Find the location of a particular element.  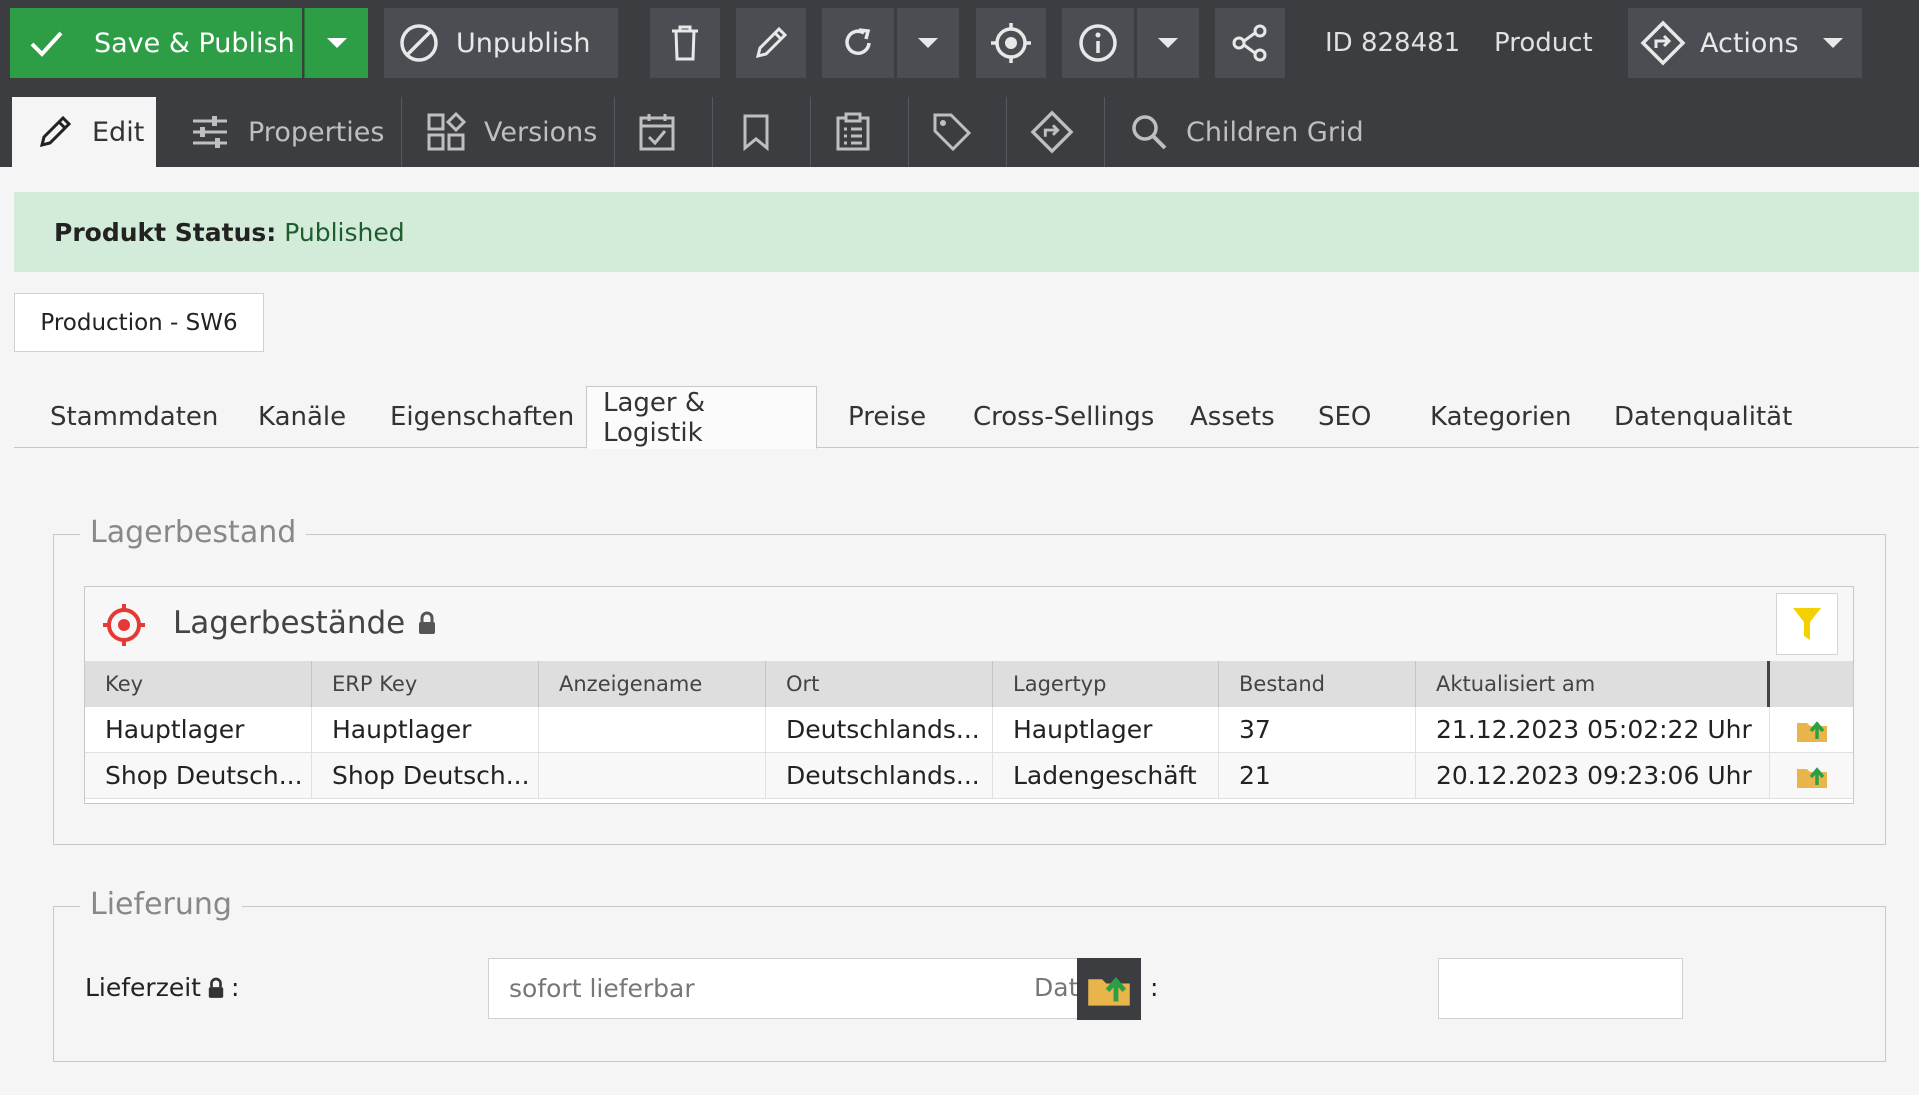

column-header: ERP Key is located at coordinates (425, 684).